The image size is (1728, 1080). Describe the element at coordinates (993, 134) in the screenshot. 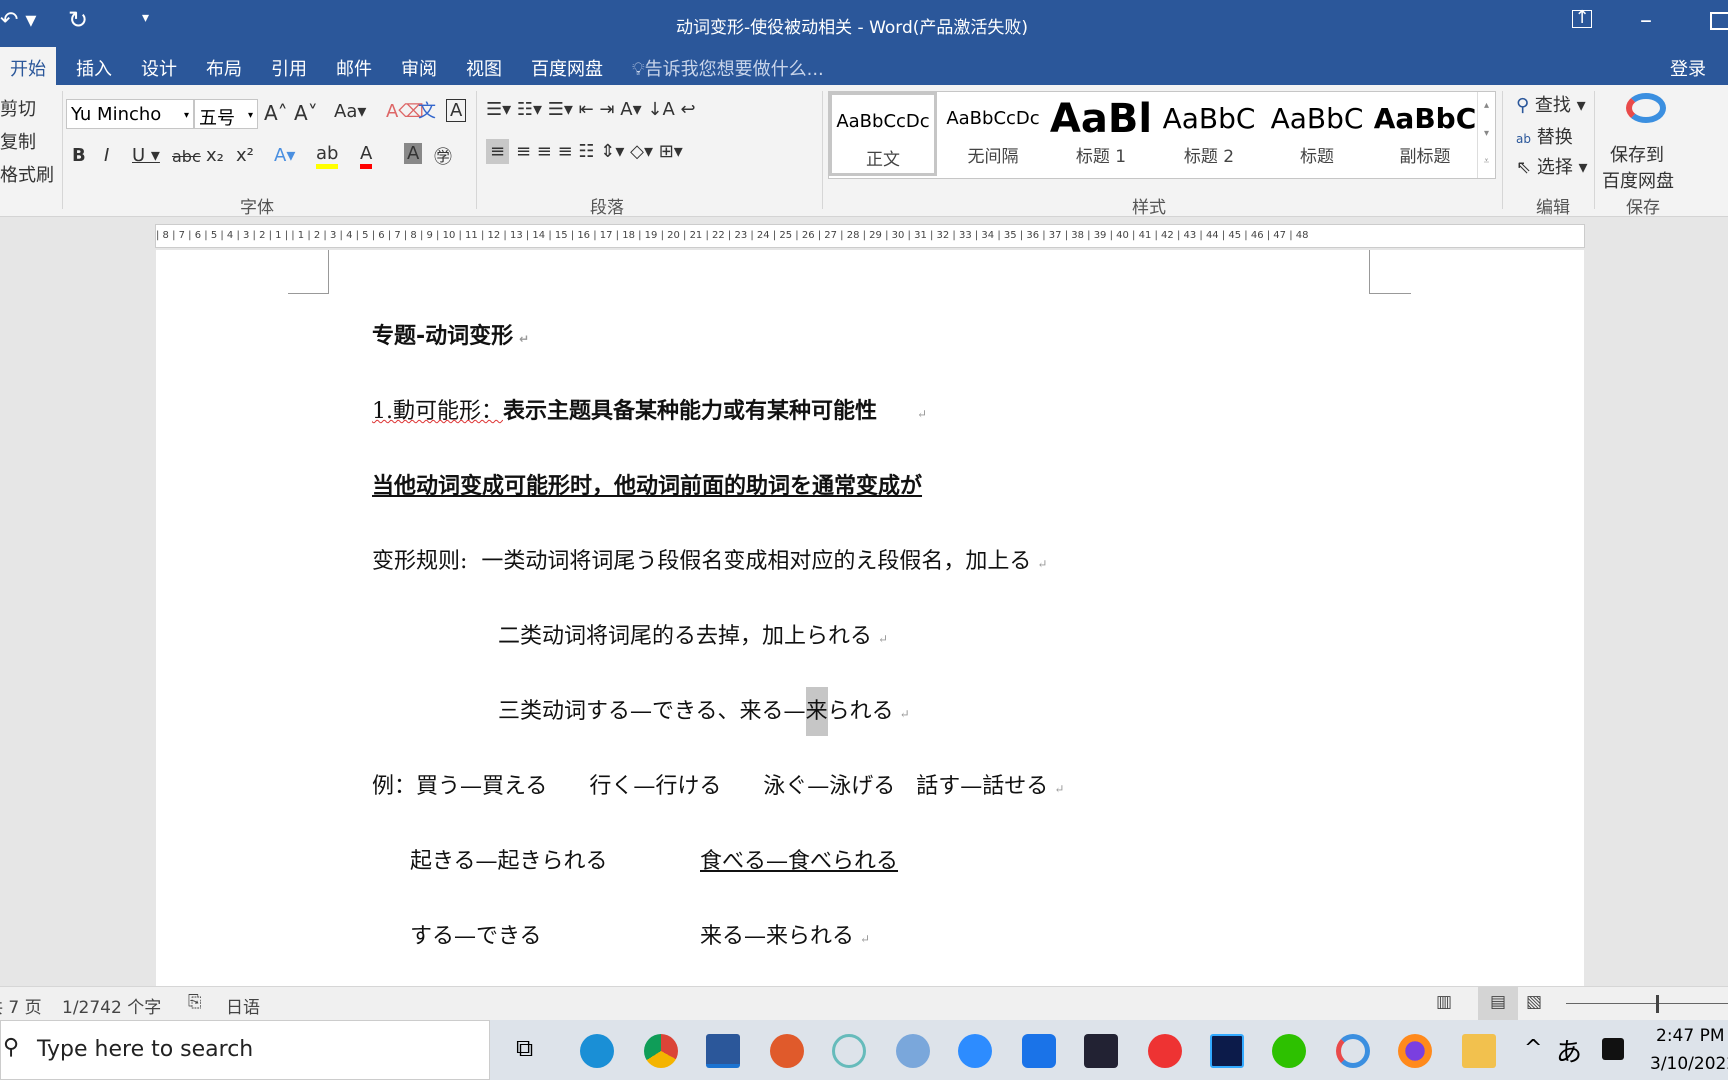

I see `style-no-spacing: AaBbCcDc 无间隔` at that location.